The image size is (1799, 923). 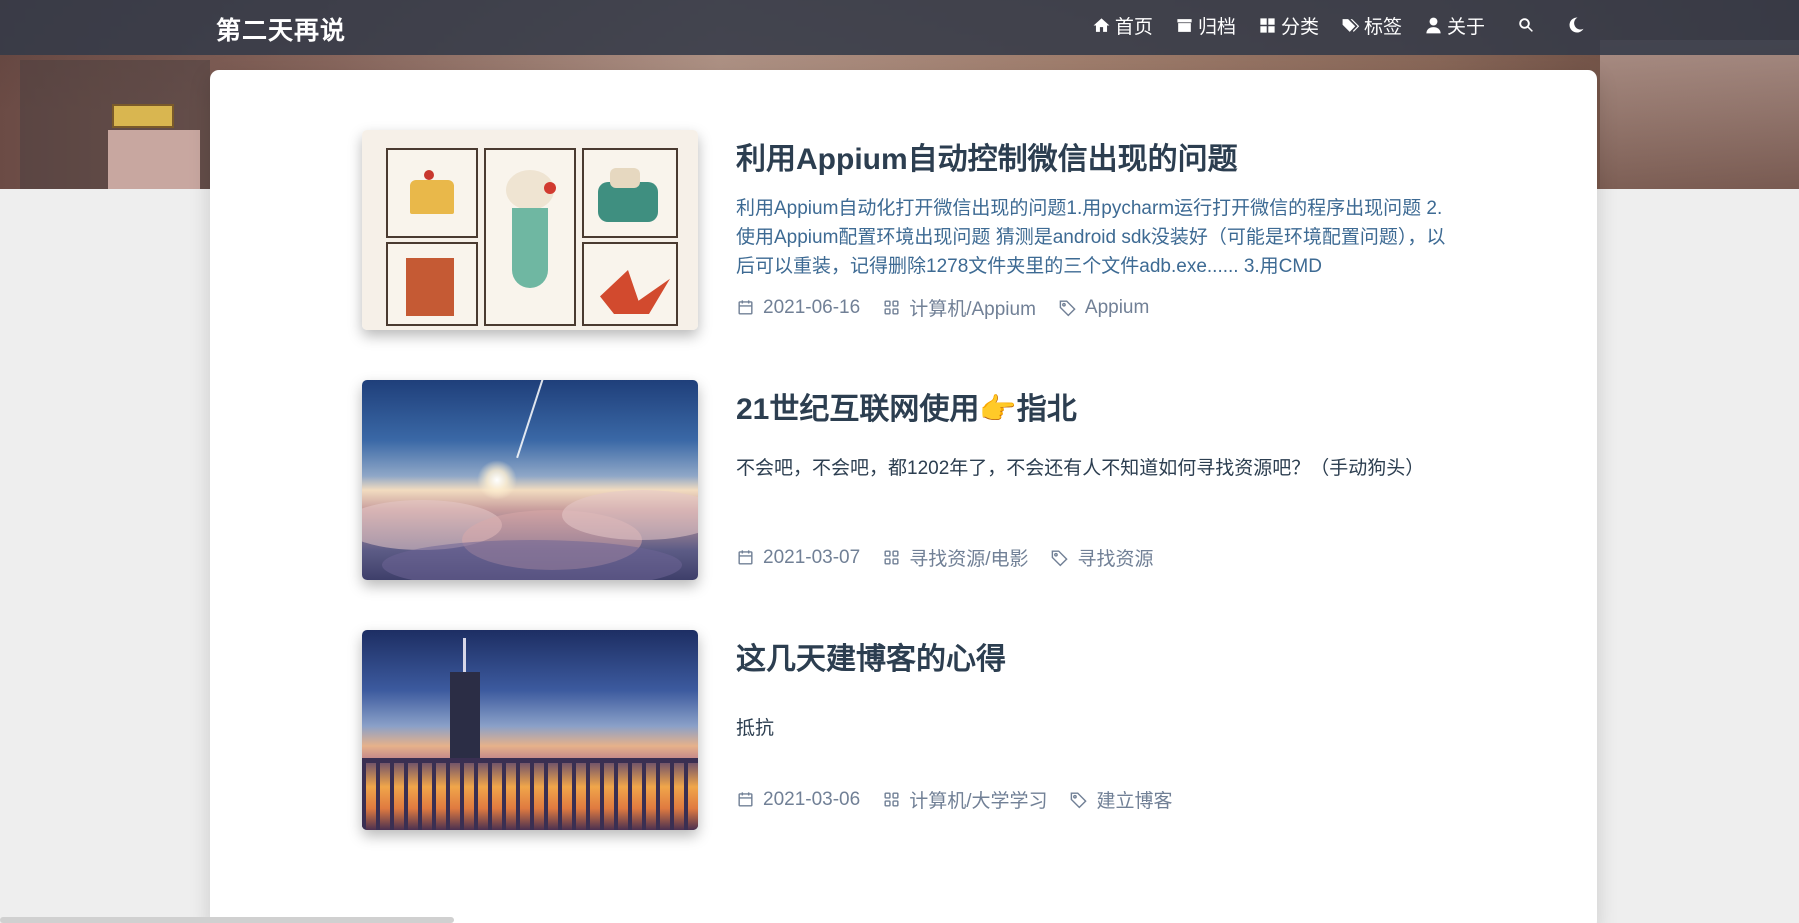 What do you see at coordinates (1096, 410) in the screenshot?
I see `post-title: 21世纪互联网使用👉指北` at bounding box center [1096, 410].